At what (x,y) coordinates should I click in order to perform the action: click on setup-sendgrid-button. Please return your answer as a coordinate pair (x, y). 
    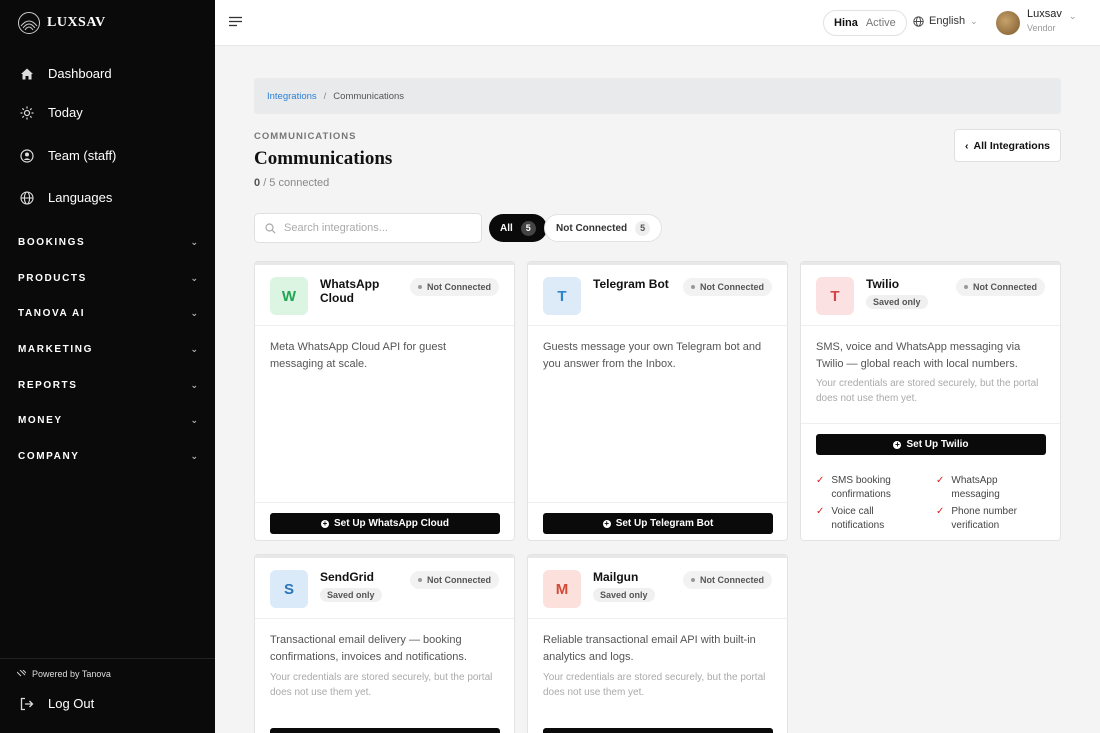
    Looking at the image, I should click on (385, 730).